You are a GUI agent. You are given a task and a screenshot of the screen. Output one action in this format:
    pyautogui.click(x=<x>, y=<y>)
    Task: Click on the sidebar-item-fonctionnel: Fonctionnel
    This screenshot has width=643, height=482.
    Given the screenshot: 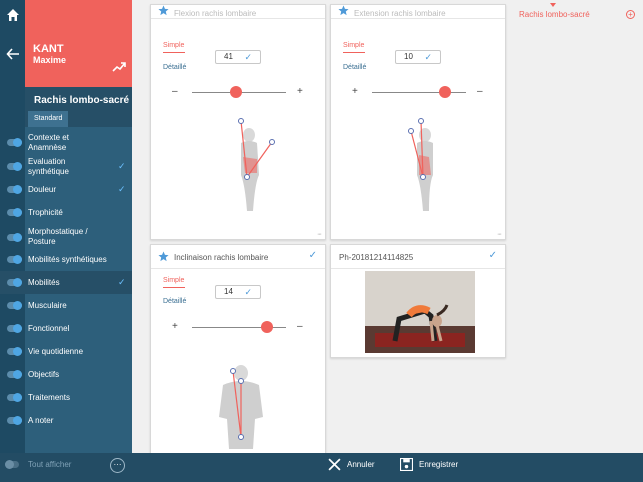 What is the action you would take?
    pyautogui.click(x=66, y=328)
    